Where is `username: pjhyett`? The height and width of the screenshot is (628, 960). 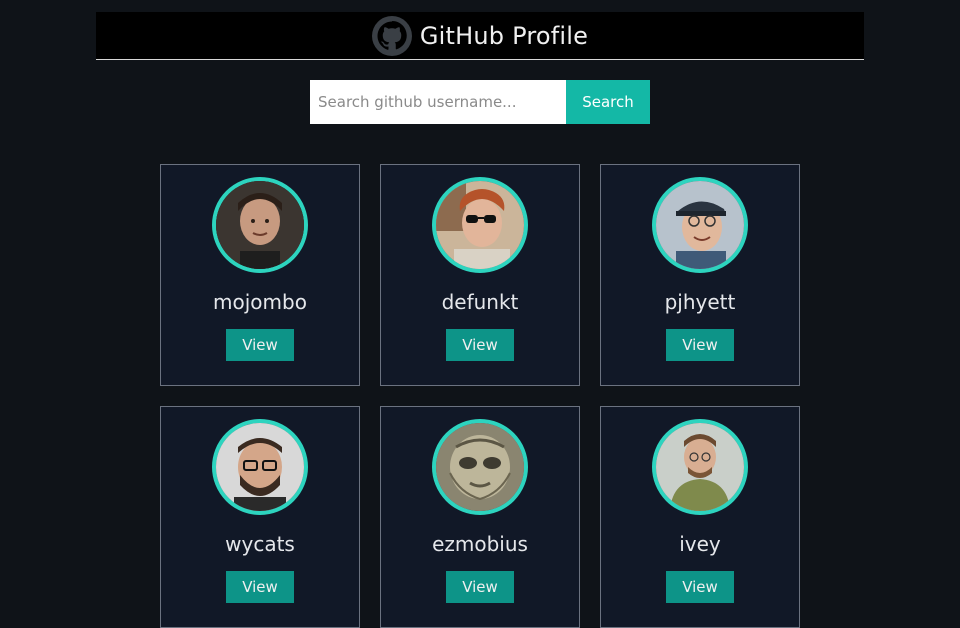
username: pjhyett is located at coordinates (700, 302).